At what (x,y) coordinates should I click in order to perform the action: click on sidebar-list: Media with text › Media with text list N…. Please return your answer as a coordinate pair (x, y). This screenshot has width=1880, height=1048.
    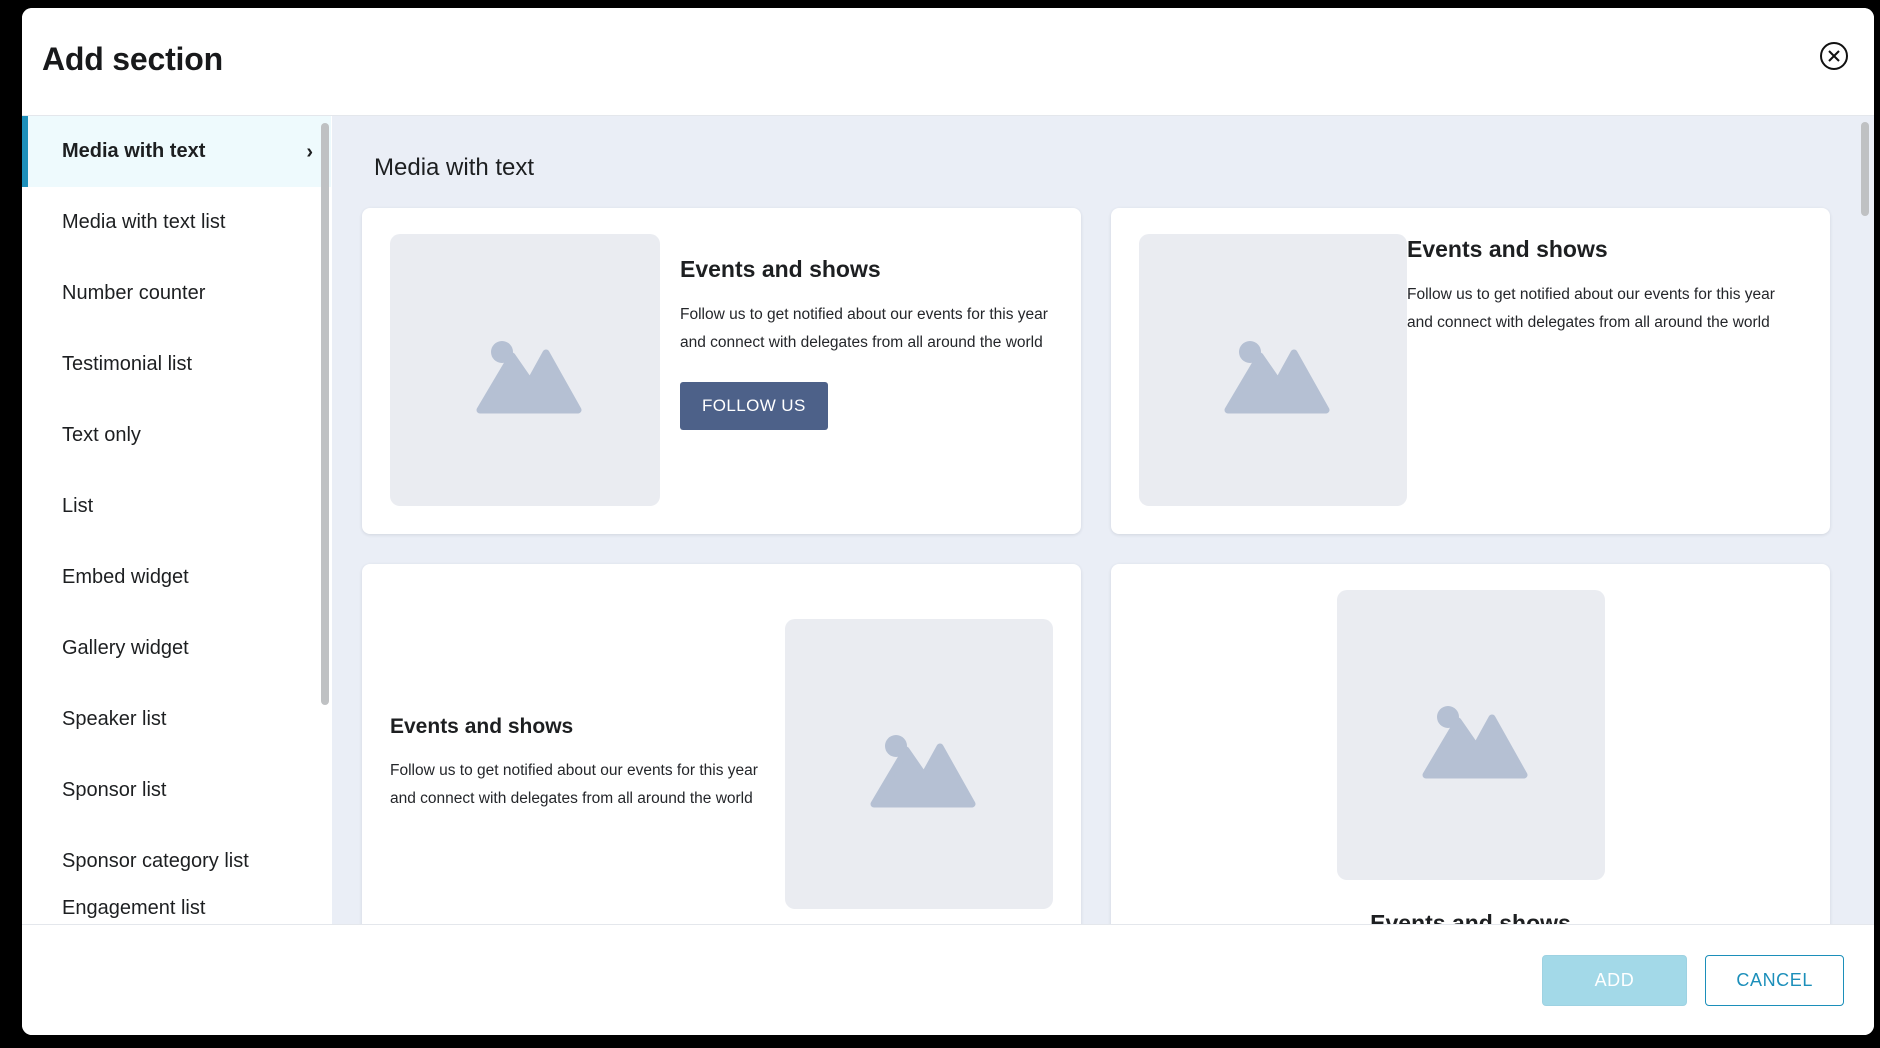
    Looking at the image, I should click on (176, 520).